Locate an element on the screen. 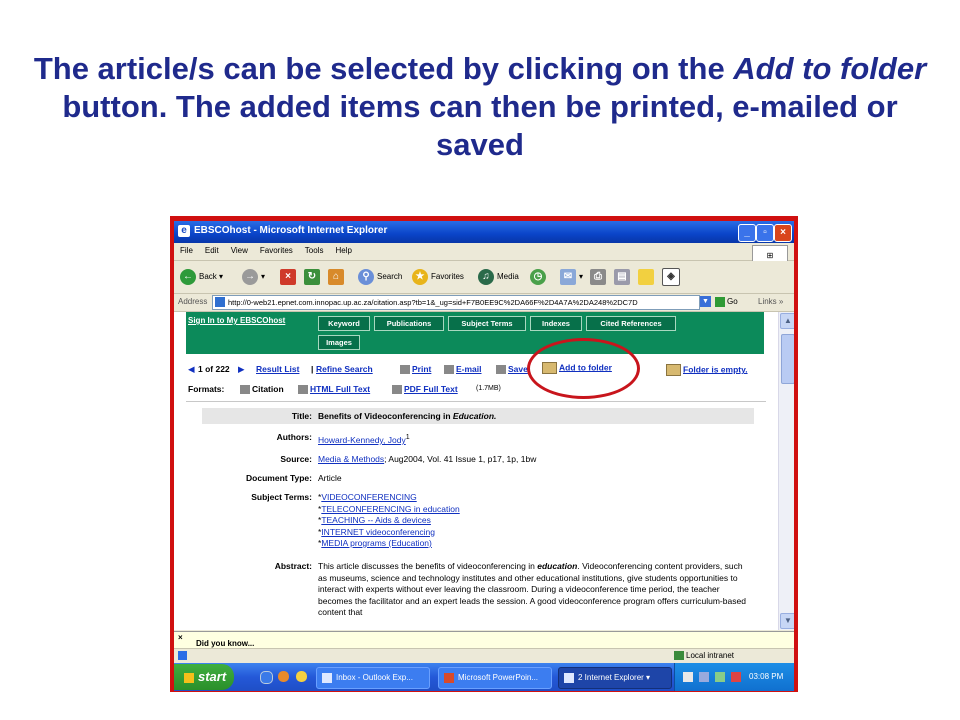 Image resolution: width=960 pixels, height=720 pixels. subject-link-teleconferencing: TELECONFERENCING in education is located at coordinates (390, 509).